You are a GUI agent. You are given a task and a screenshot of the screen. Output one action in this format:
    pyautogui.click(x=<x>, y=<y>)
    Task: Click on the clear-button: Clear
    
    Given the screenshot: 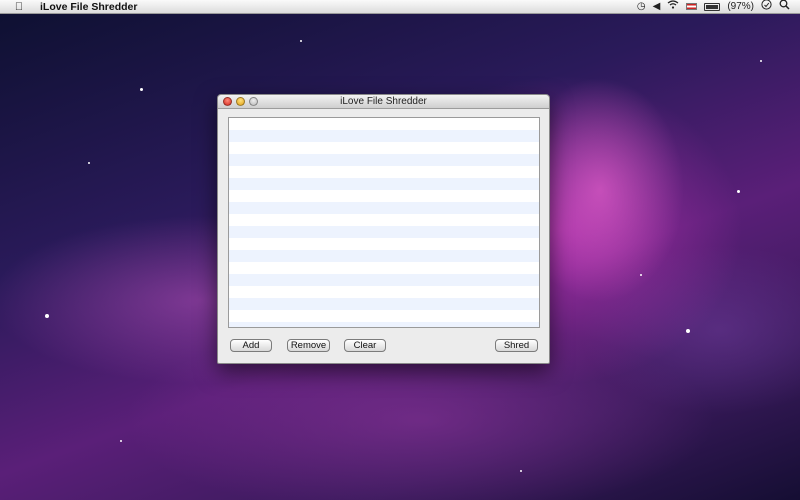 What is the action you would take?
    pyautogui.click(x=365, y=345)
    